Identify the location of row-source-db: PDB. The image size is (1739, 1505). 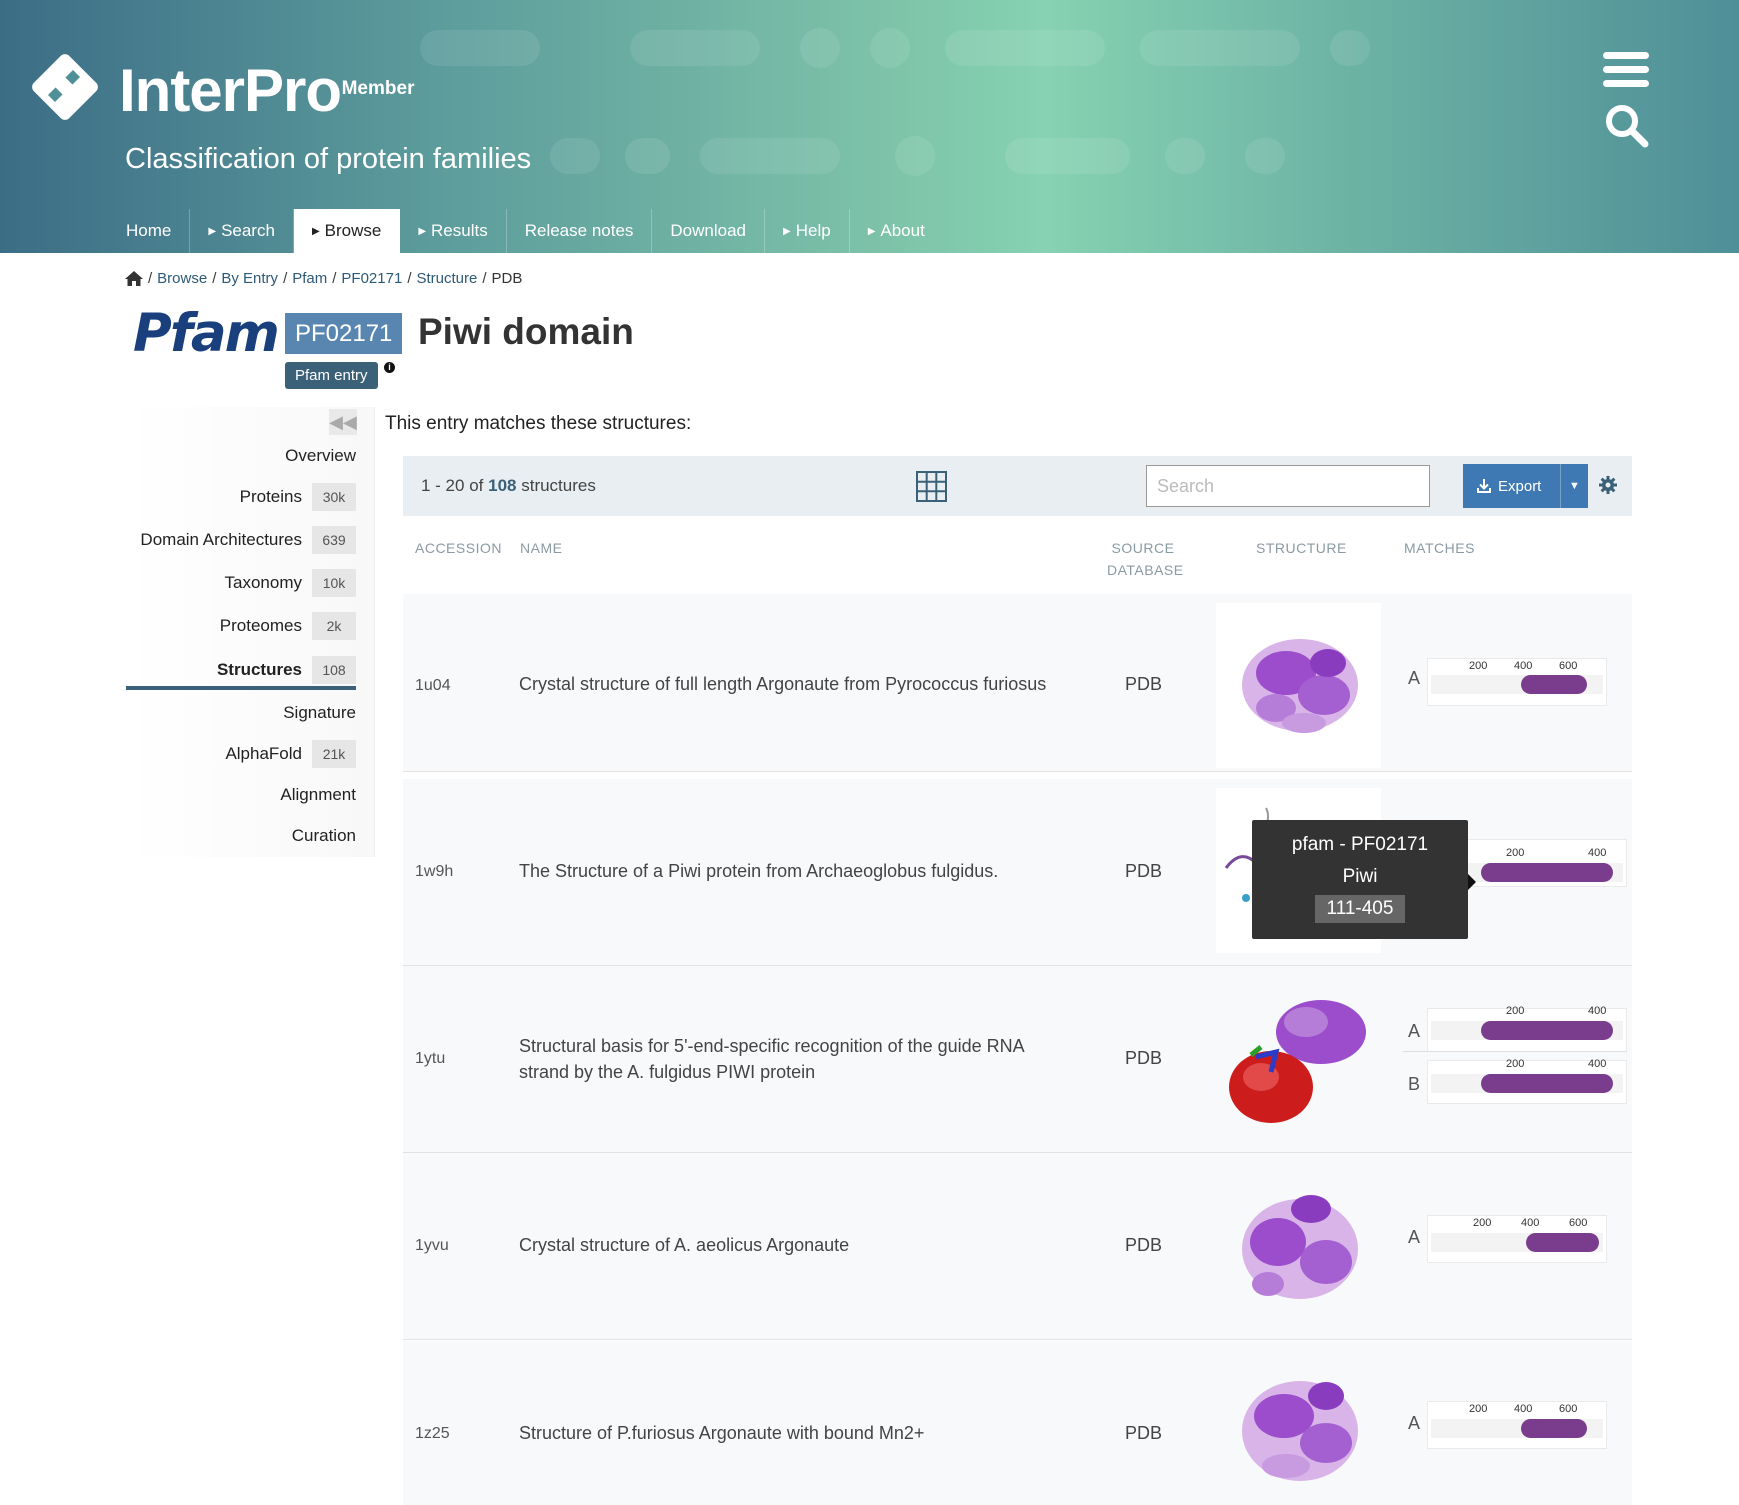
(1144, 1433).